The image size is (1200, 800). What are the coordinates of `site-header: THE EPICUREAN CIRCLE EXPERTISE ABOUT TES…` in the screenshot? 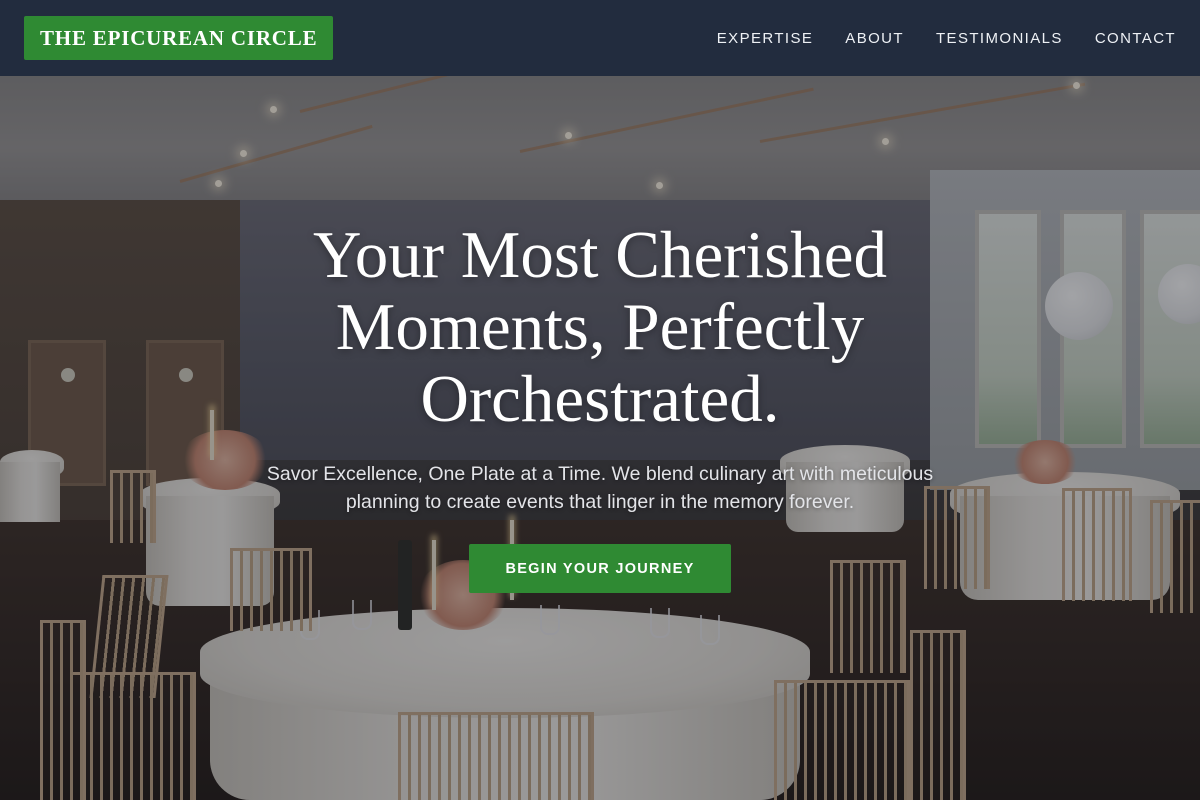 It's located at (600, 38).